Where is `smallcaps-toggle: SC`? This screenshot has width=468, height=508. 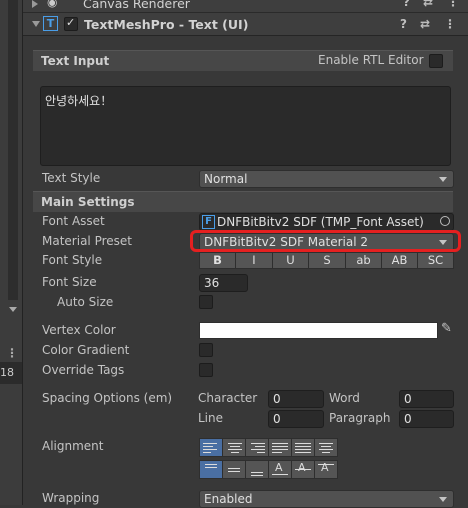
smallcaps-toggle: SC is located at coordinates (435, 260).